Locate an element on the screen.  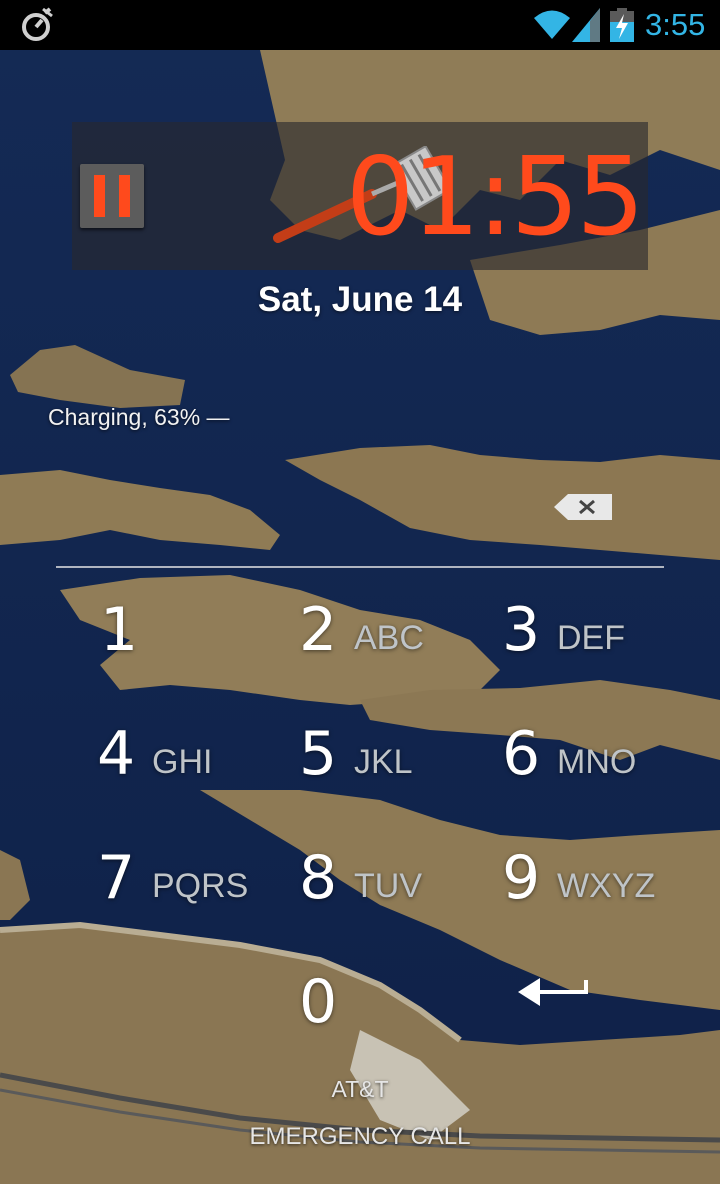
key-2: 2 ABC is located at coordinates (399, 630).